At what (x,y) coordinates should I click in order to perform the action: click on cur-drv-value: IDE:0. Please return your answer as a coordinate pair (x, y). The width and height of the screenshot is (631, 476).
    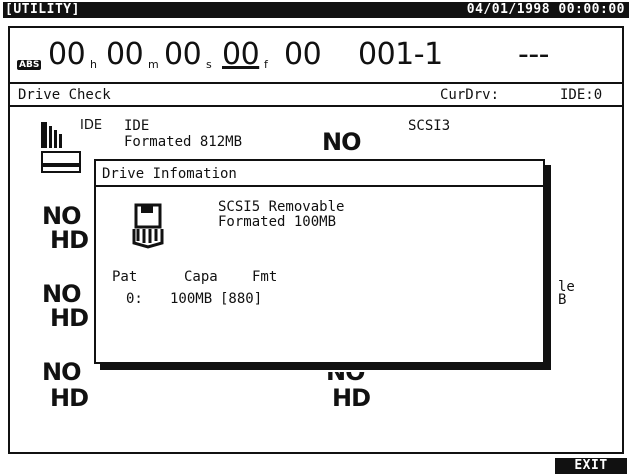
    Looking at the image, I should click on (581, 95).